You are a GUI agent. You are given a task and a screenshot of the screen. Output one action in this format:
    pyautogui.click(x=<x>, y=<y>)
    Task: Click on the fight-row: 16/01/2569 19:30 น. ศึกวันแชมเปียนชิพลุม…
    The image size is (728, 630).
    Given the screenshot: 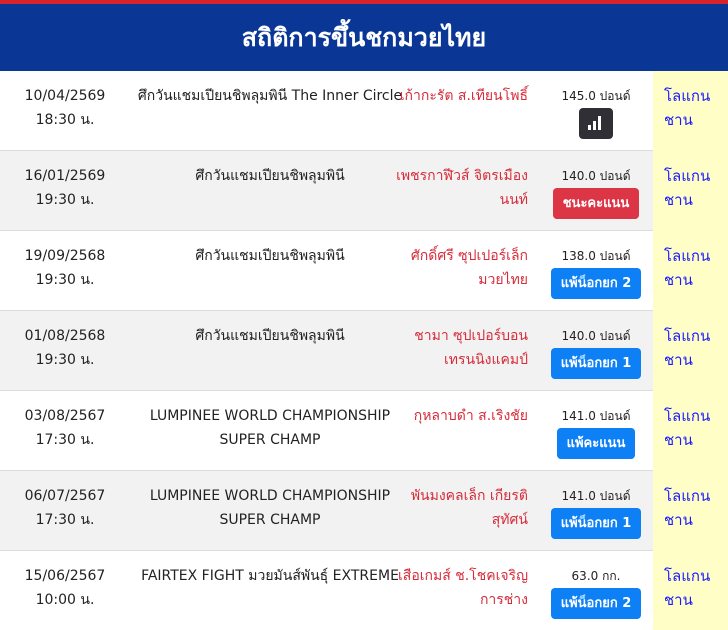 What is the action you would take?
    pyautogui.click(x=364, y=191)
    